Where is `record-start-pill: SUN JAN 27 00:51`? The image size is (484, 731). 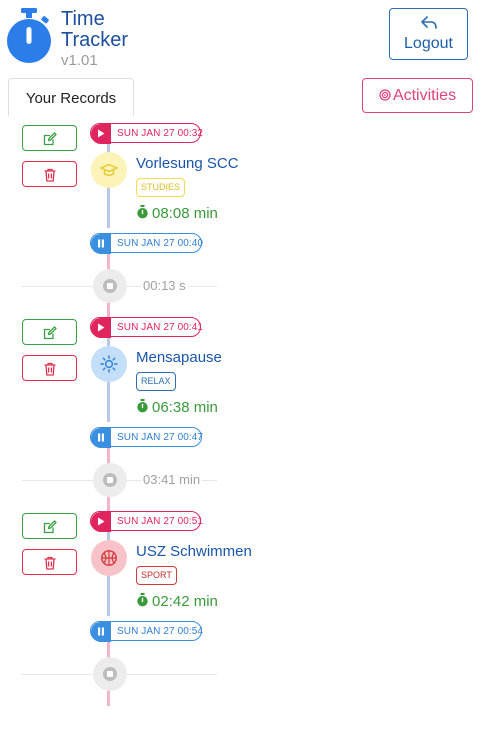 record-start-pill: SUN JAN 27 00:51 is located at coordinates (147, 521).